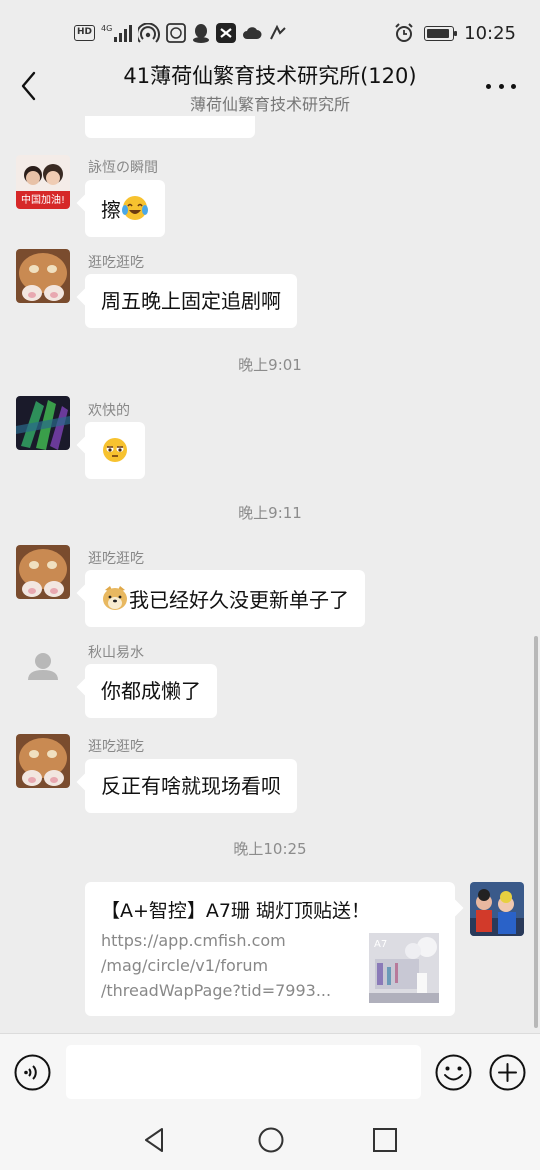 Image resolution: width=540 pixels, height=1170 pixels. I want to click on message-input, so click(243, 1072).